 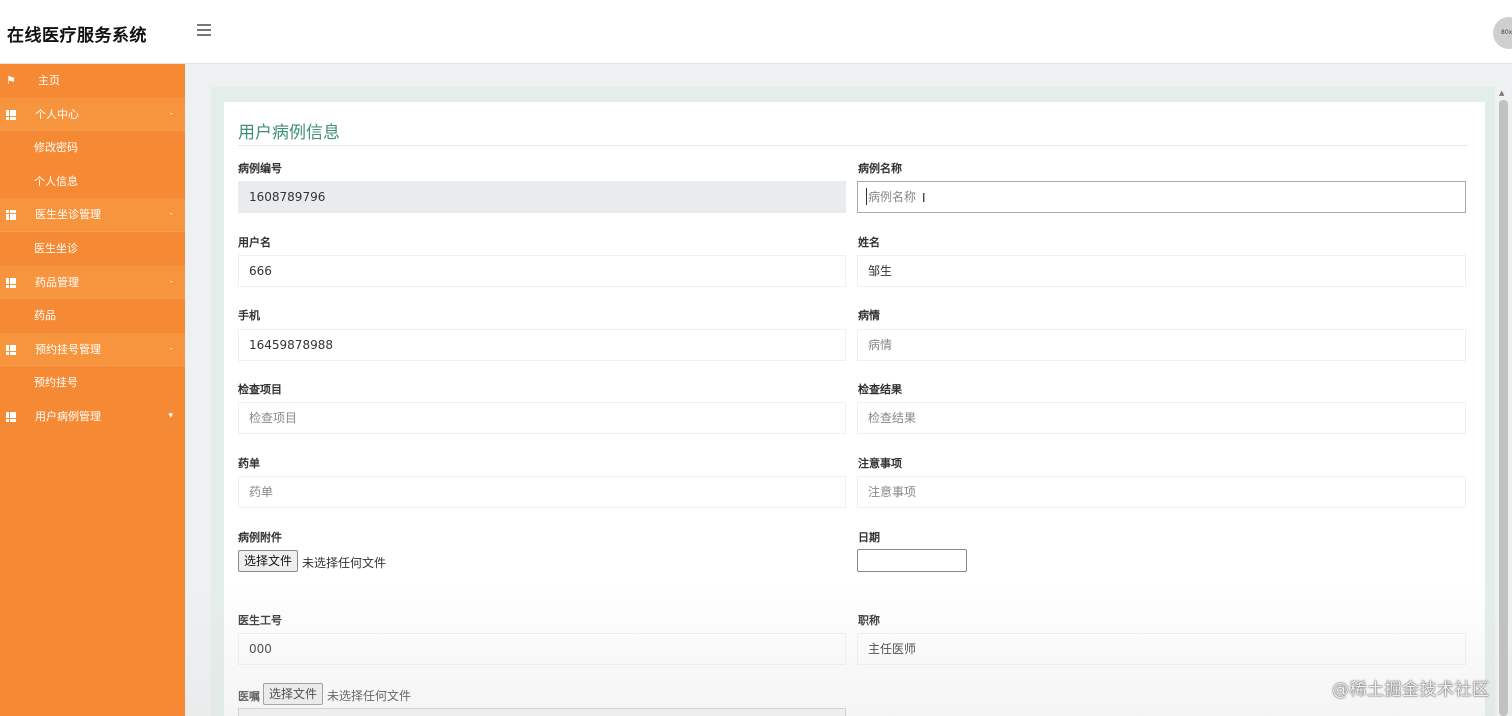 I want to click on sidebar-item-doctor-schedule: 医生坐诊, so click(x=92, y=248).